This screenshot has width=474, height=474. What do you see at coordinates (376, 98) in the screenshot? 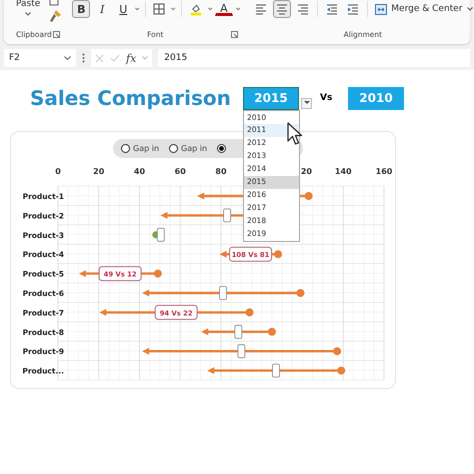
I see `compare-year-box: 2010` at bounding box center [376, 98].